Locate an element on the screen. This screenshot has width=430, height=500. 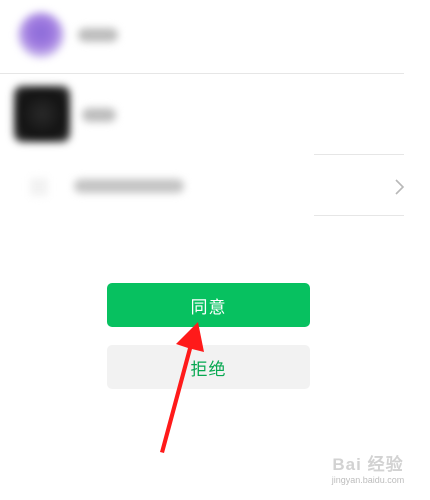
watermark-url: jingyan.baidu.com is located at coordinates (368, 480).